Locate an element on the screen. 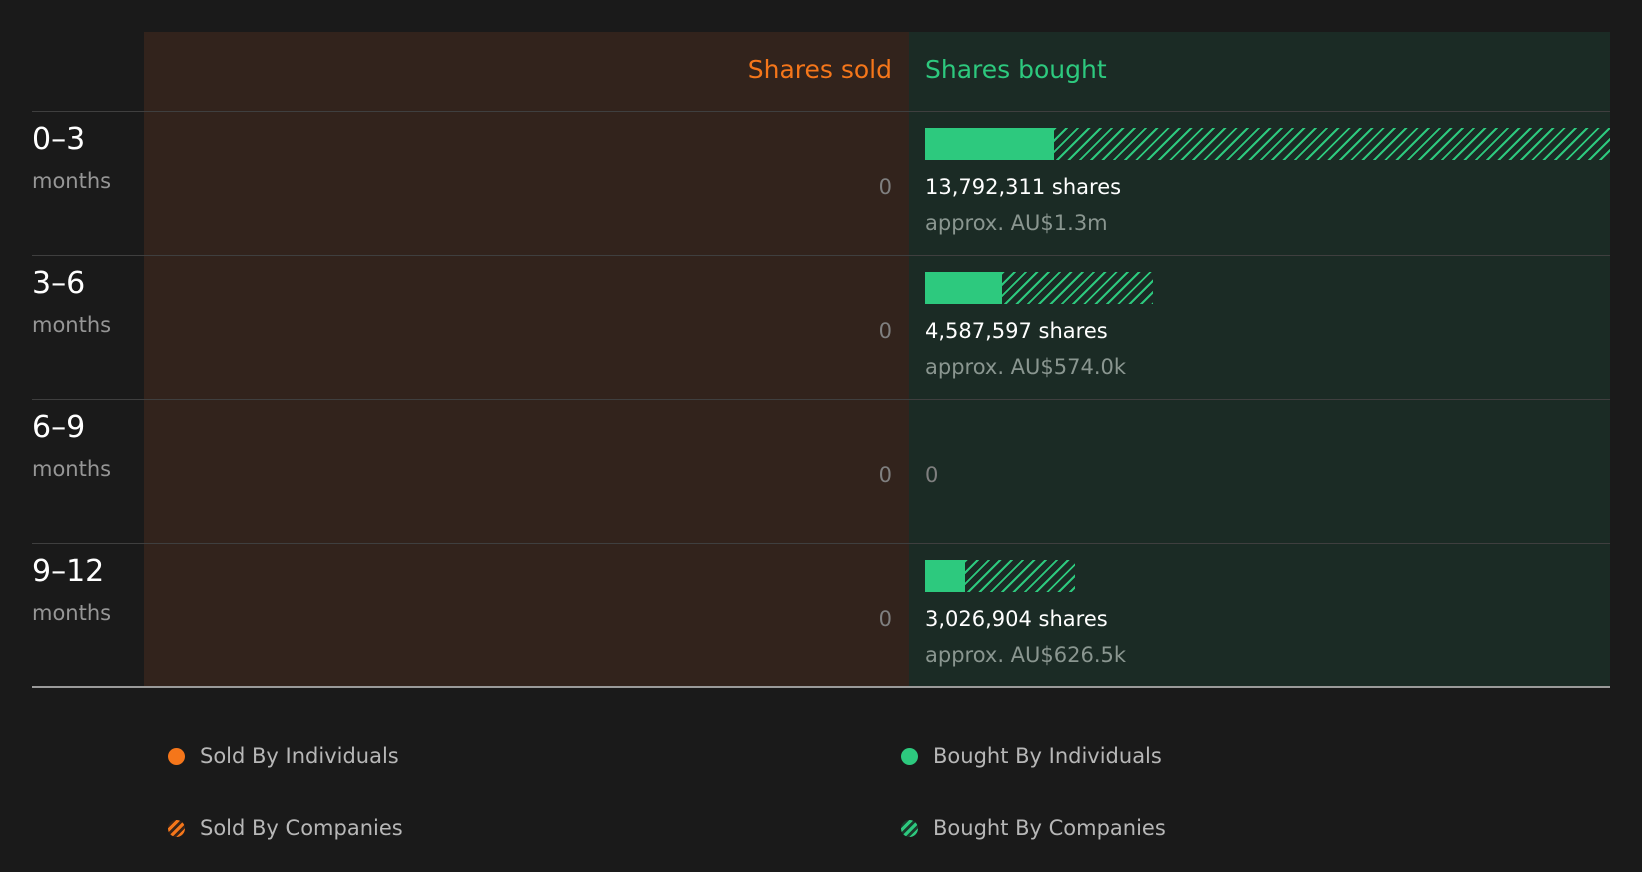 The height and width of the screenshot is (872, 1642). bought-zero-label: 0 is located at coordinates (932, 475).